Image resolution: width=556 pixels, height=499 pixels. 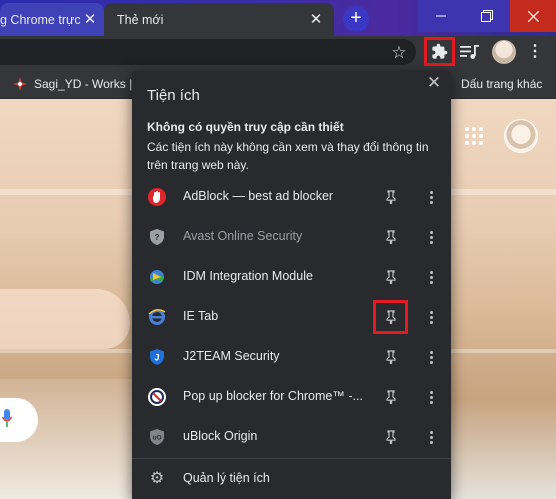 I want to click on extension-row-adblock: AdBlock — best ad blocker, so click(x=291, y=197).